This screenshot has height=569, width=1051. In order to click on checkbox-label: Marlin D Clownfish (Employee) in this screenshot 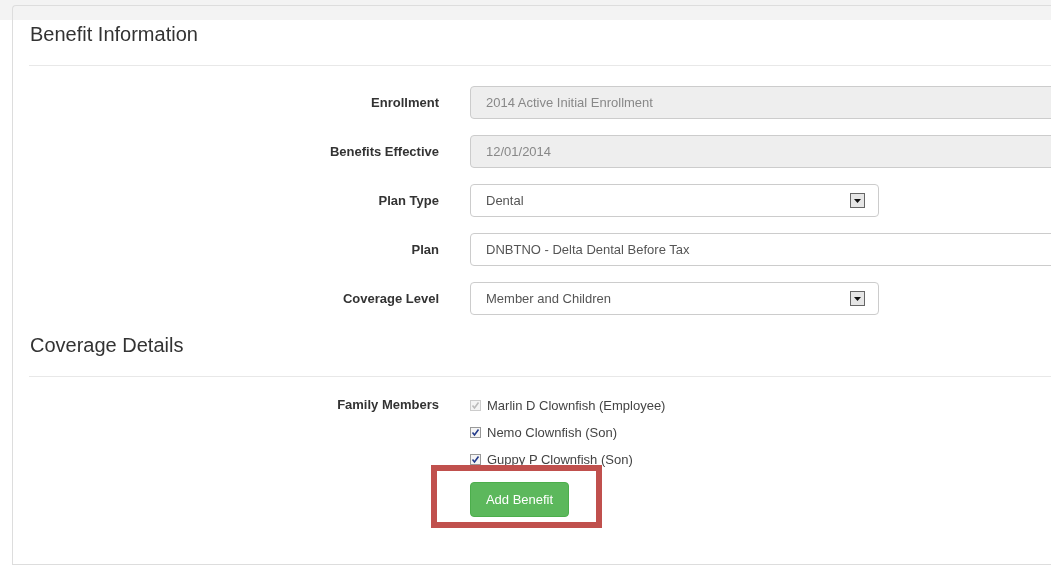, I will do `click(576, 405)`.